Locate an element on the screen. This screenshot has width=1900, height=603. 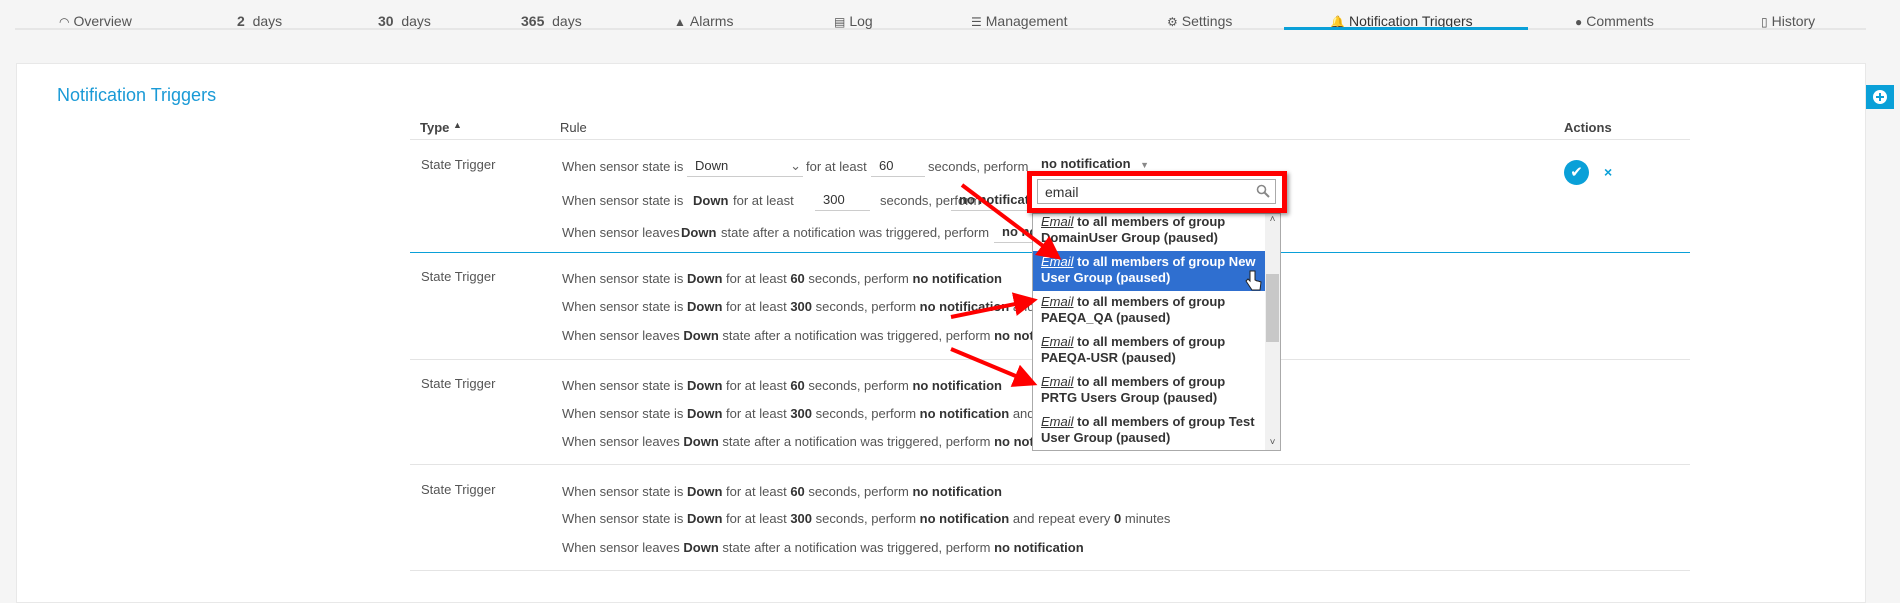
active-tab-underline is located at coordinates (1406, 28).